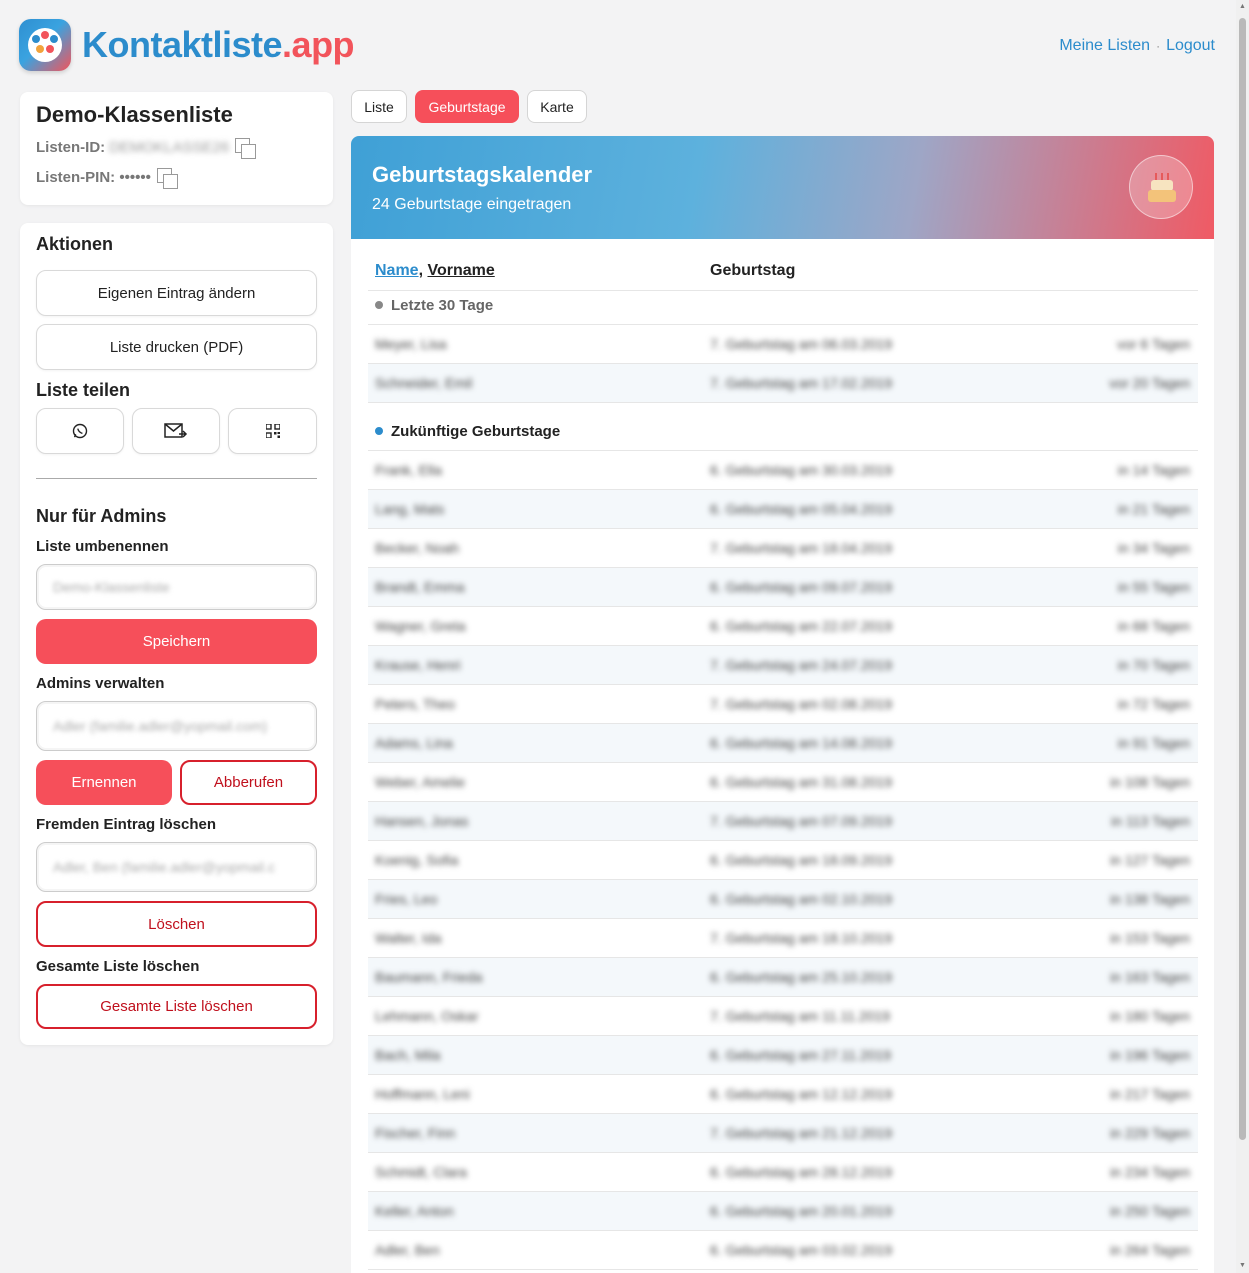 The height and width of the screenshot is (1273, 1249). I want to click on delete-entry-button: Löschen, so click(176, 924).